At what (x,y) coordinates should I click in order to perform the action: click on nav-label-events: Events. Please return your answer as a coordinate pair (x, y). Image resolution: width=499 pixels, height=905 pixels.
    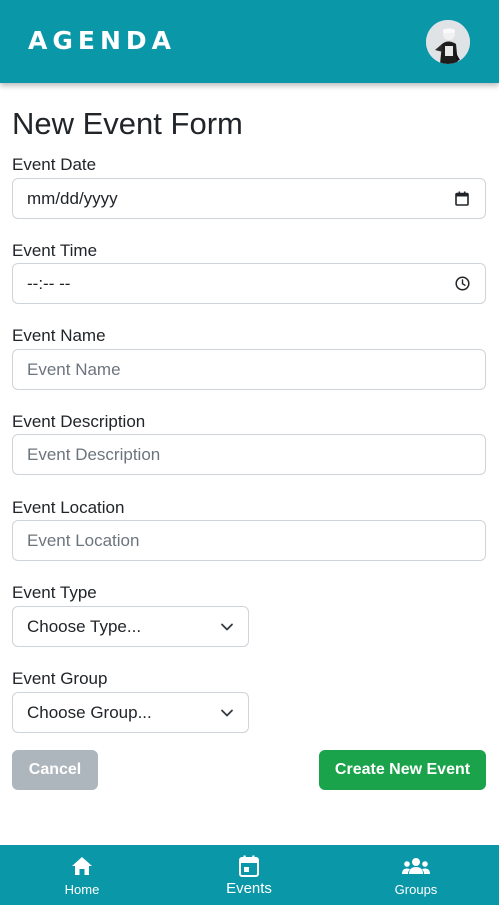
    Looking at the image, I should click on (249, 888).